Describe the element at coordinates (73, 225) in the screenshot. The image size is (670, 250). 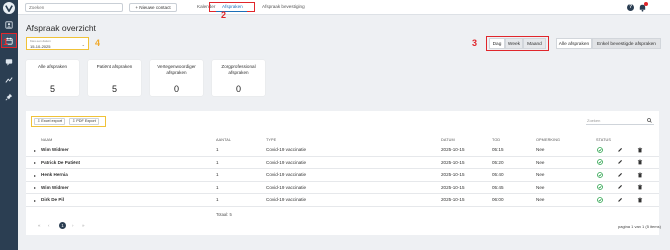
I see `pagination-next: ›` at that location.